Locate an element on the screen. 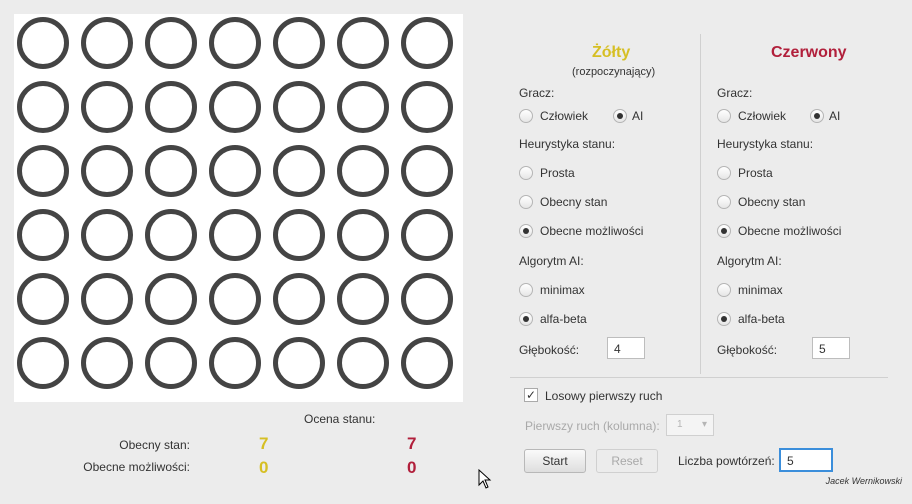 Image resolution: width=912 pixels, height=504 pixels. red-heuristic-possibilities-radio is located at coordinates (724, 231).